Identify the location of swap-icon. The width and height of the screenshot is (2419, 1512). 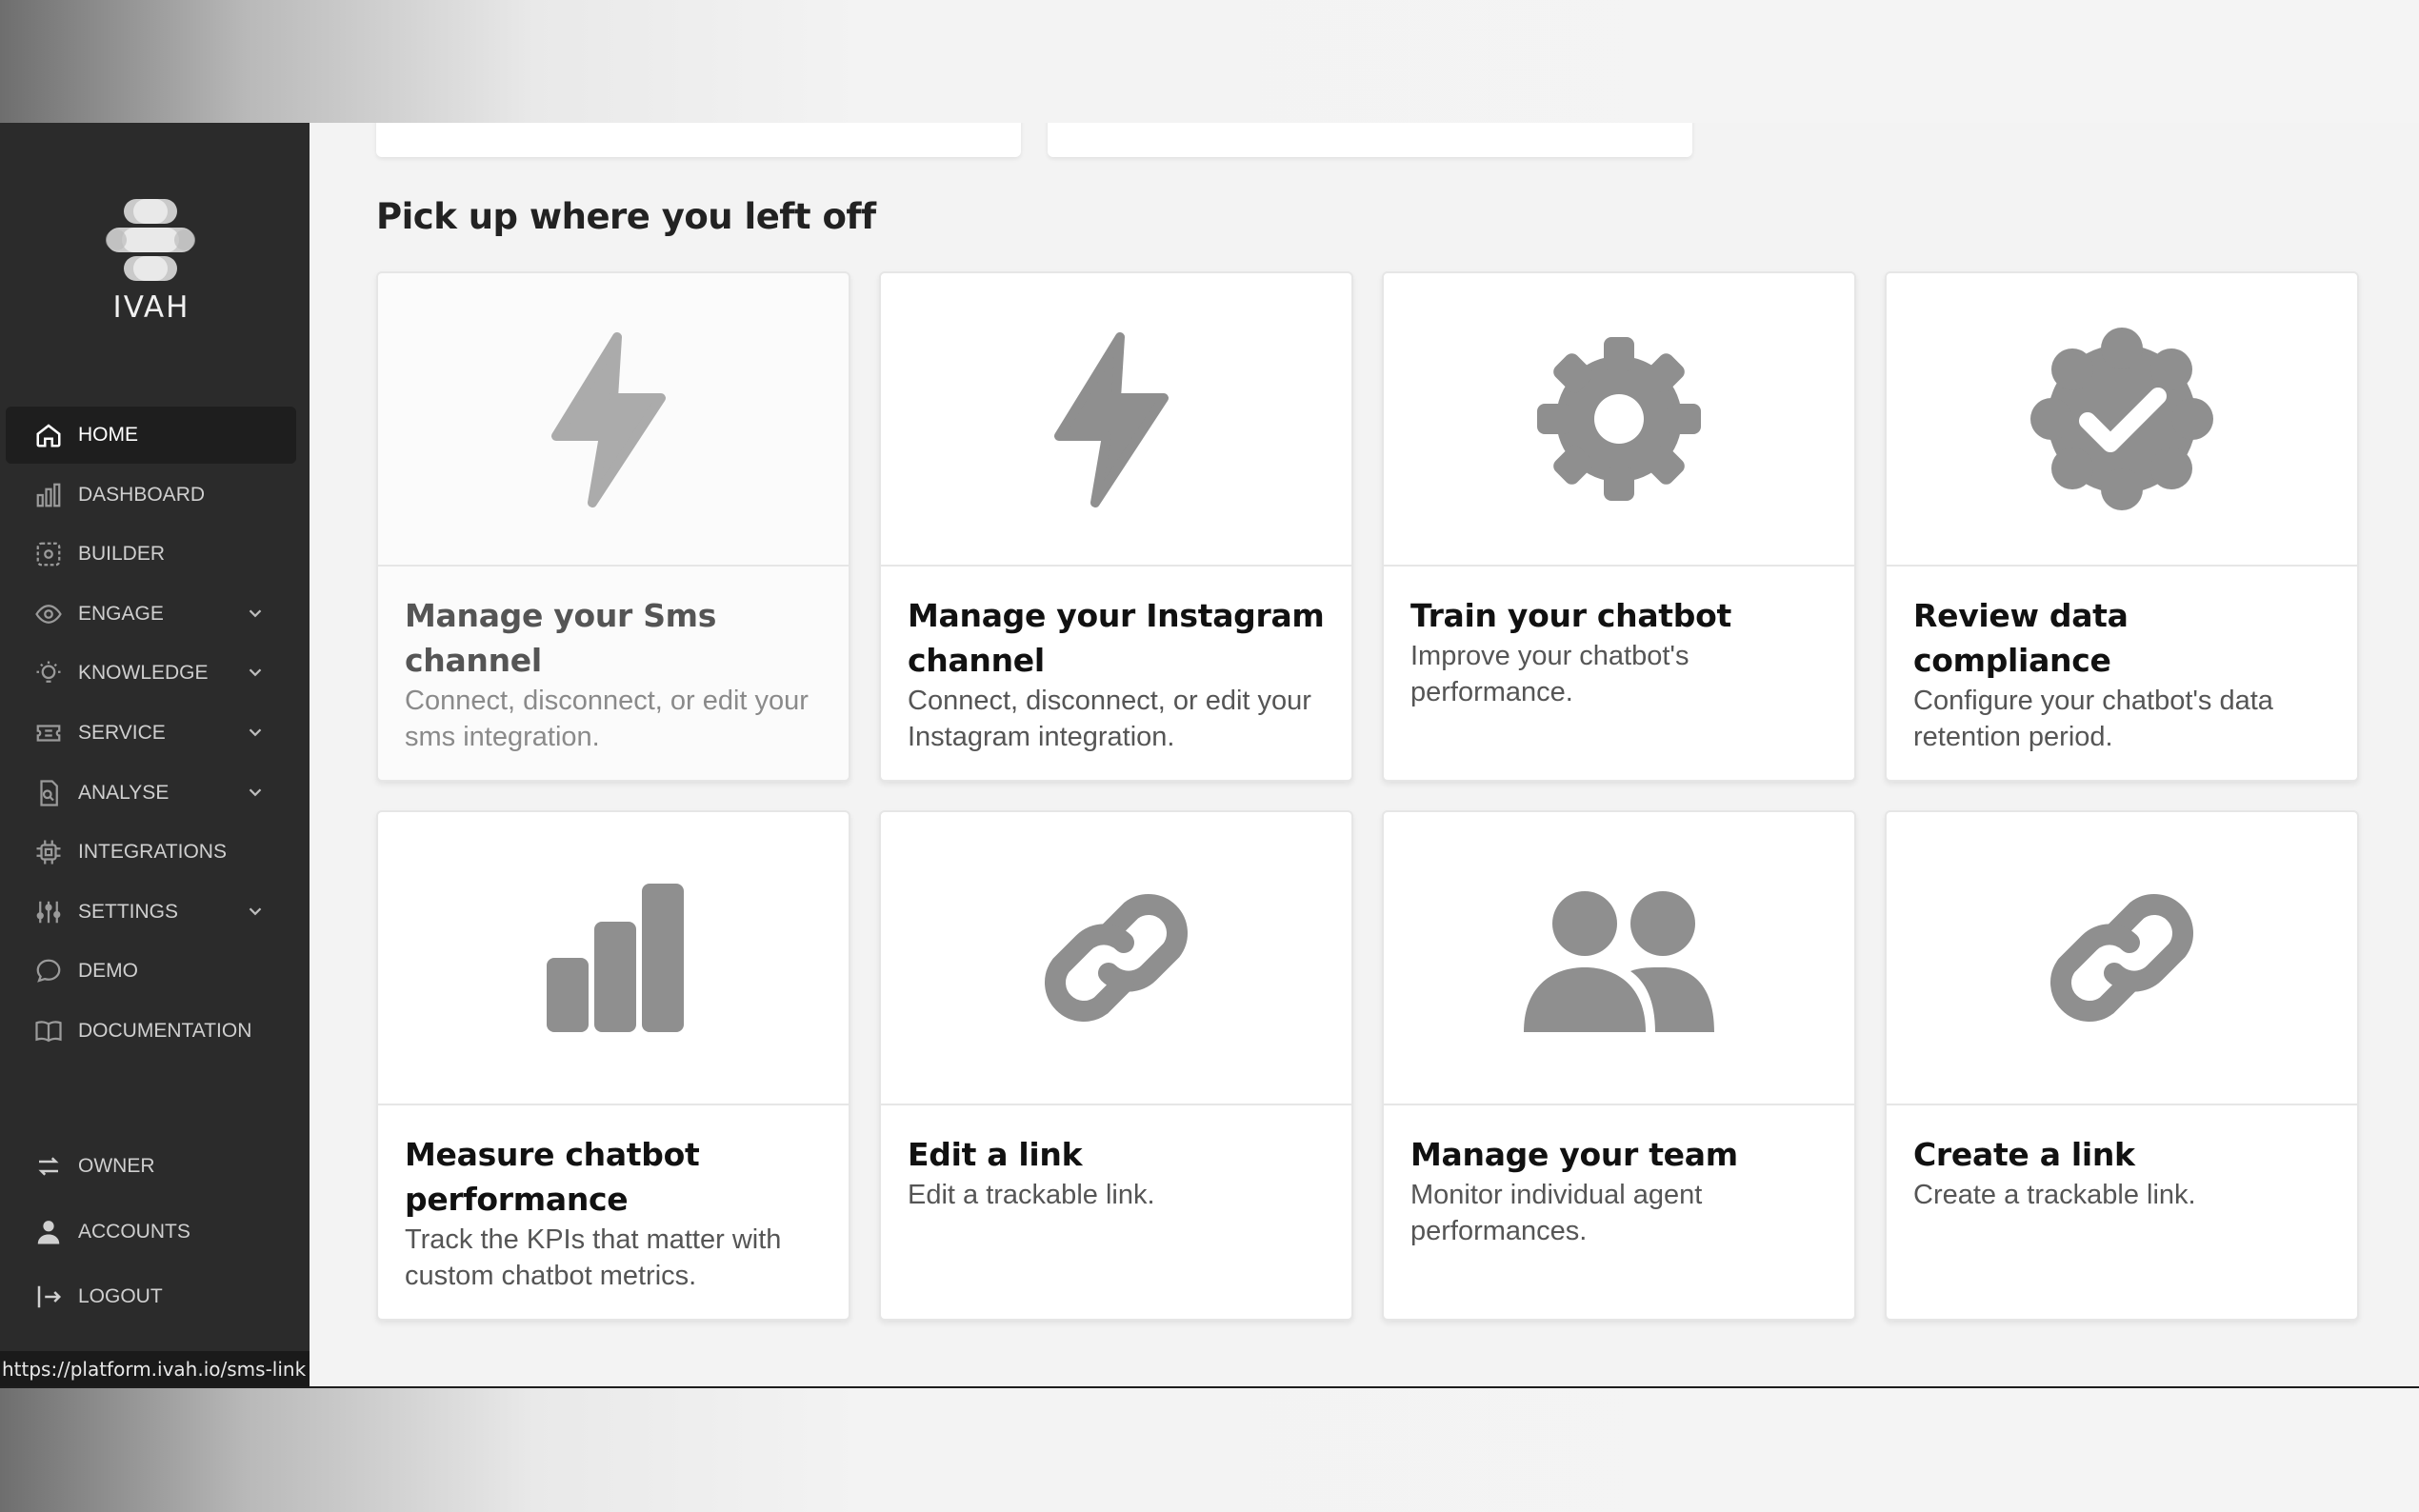
(48, 1166).